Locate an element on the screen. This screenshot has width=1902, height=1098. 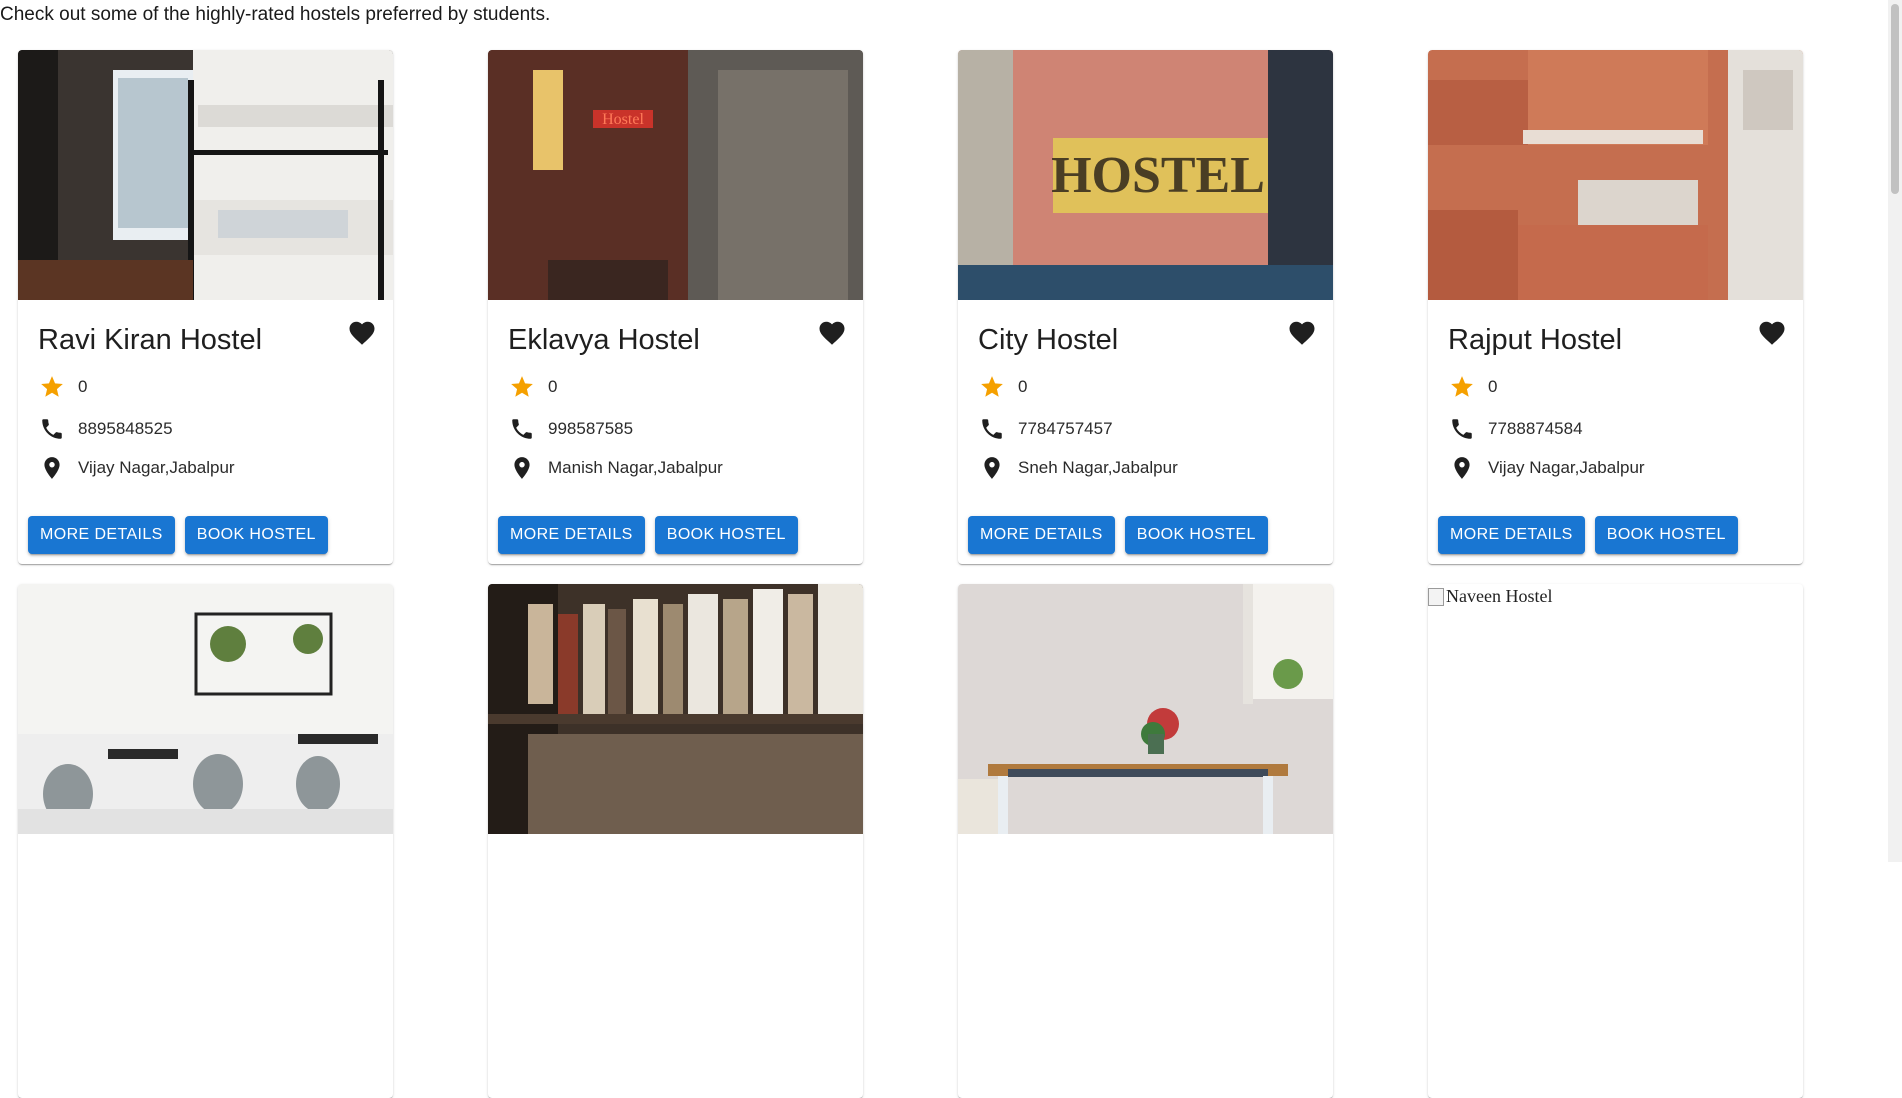
svg-text: HOSTEL is located at coordinates (1158, 175).